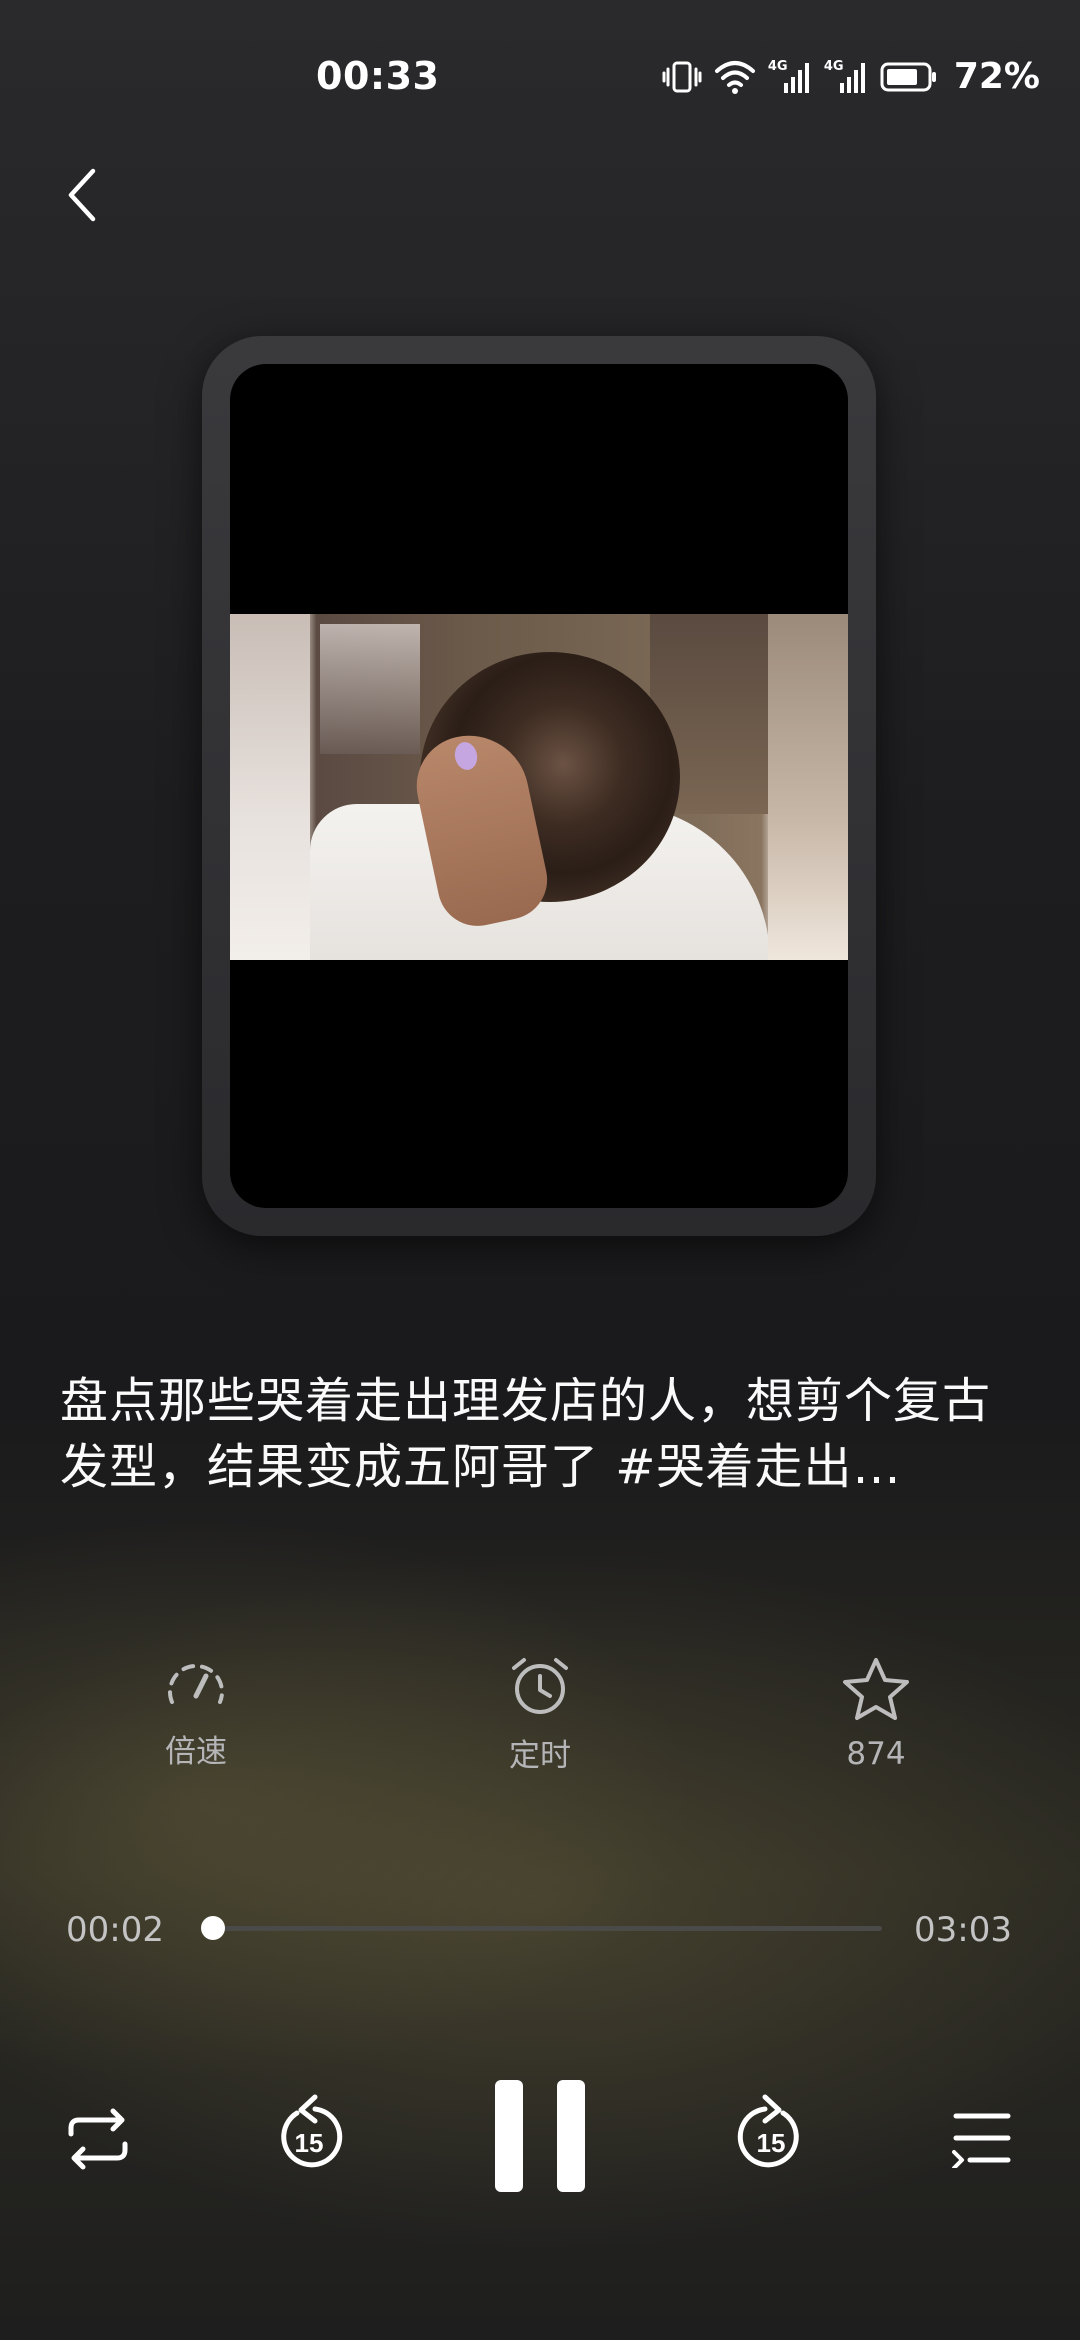  What do you see at coordinates (540, 1715) in the screenshot?
I see `sleep-timer-button: 定时` at bounding box center [540, 1715].